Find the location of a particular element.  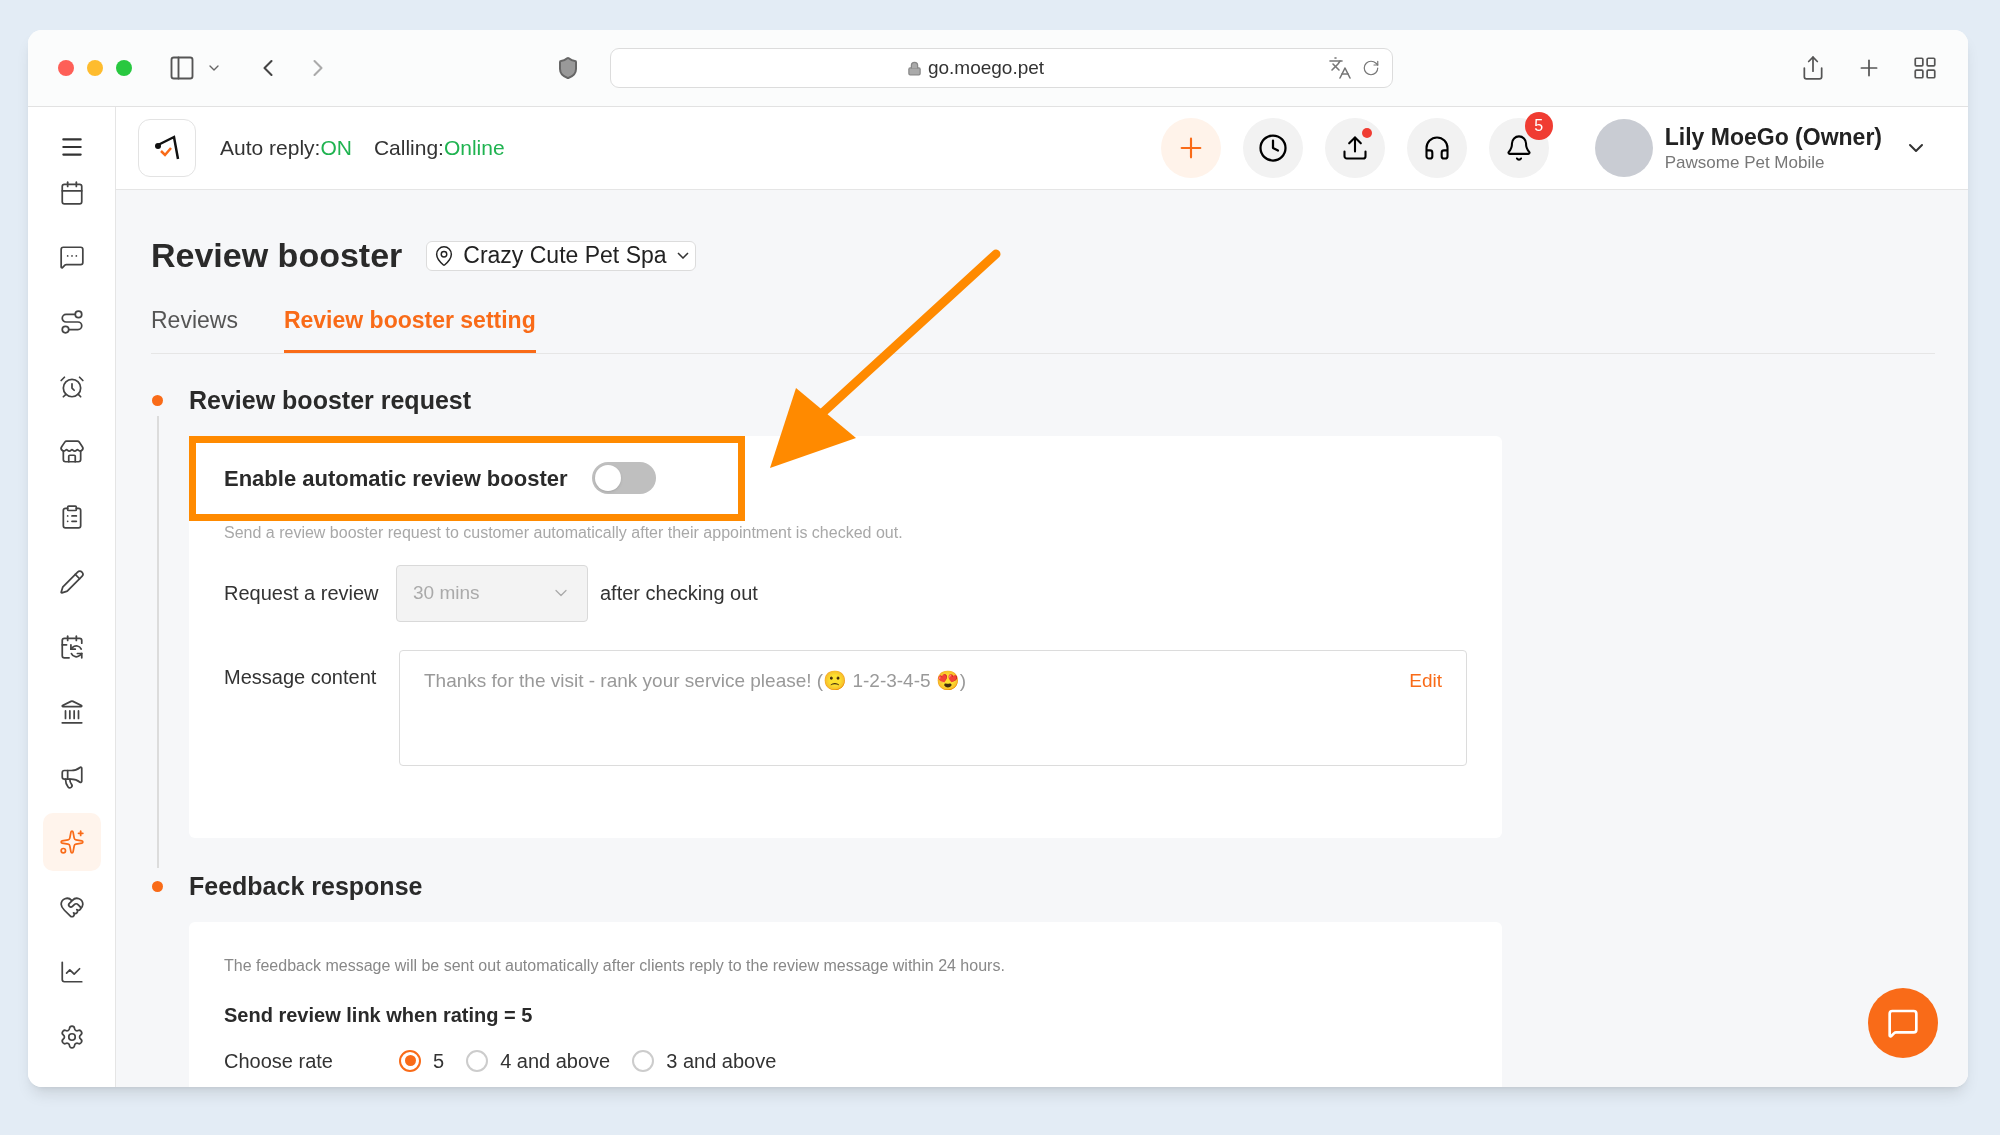

address-bar: go.moego.pet is located at coordinates (1001, 68).